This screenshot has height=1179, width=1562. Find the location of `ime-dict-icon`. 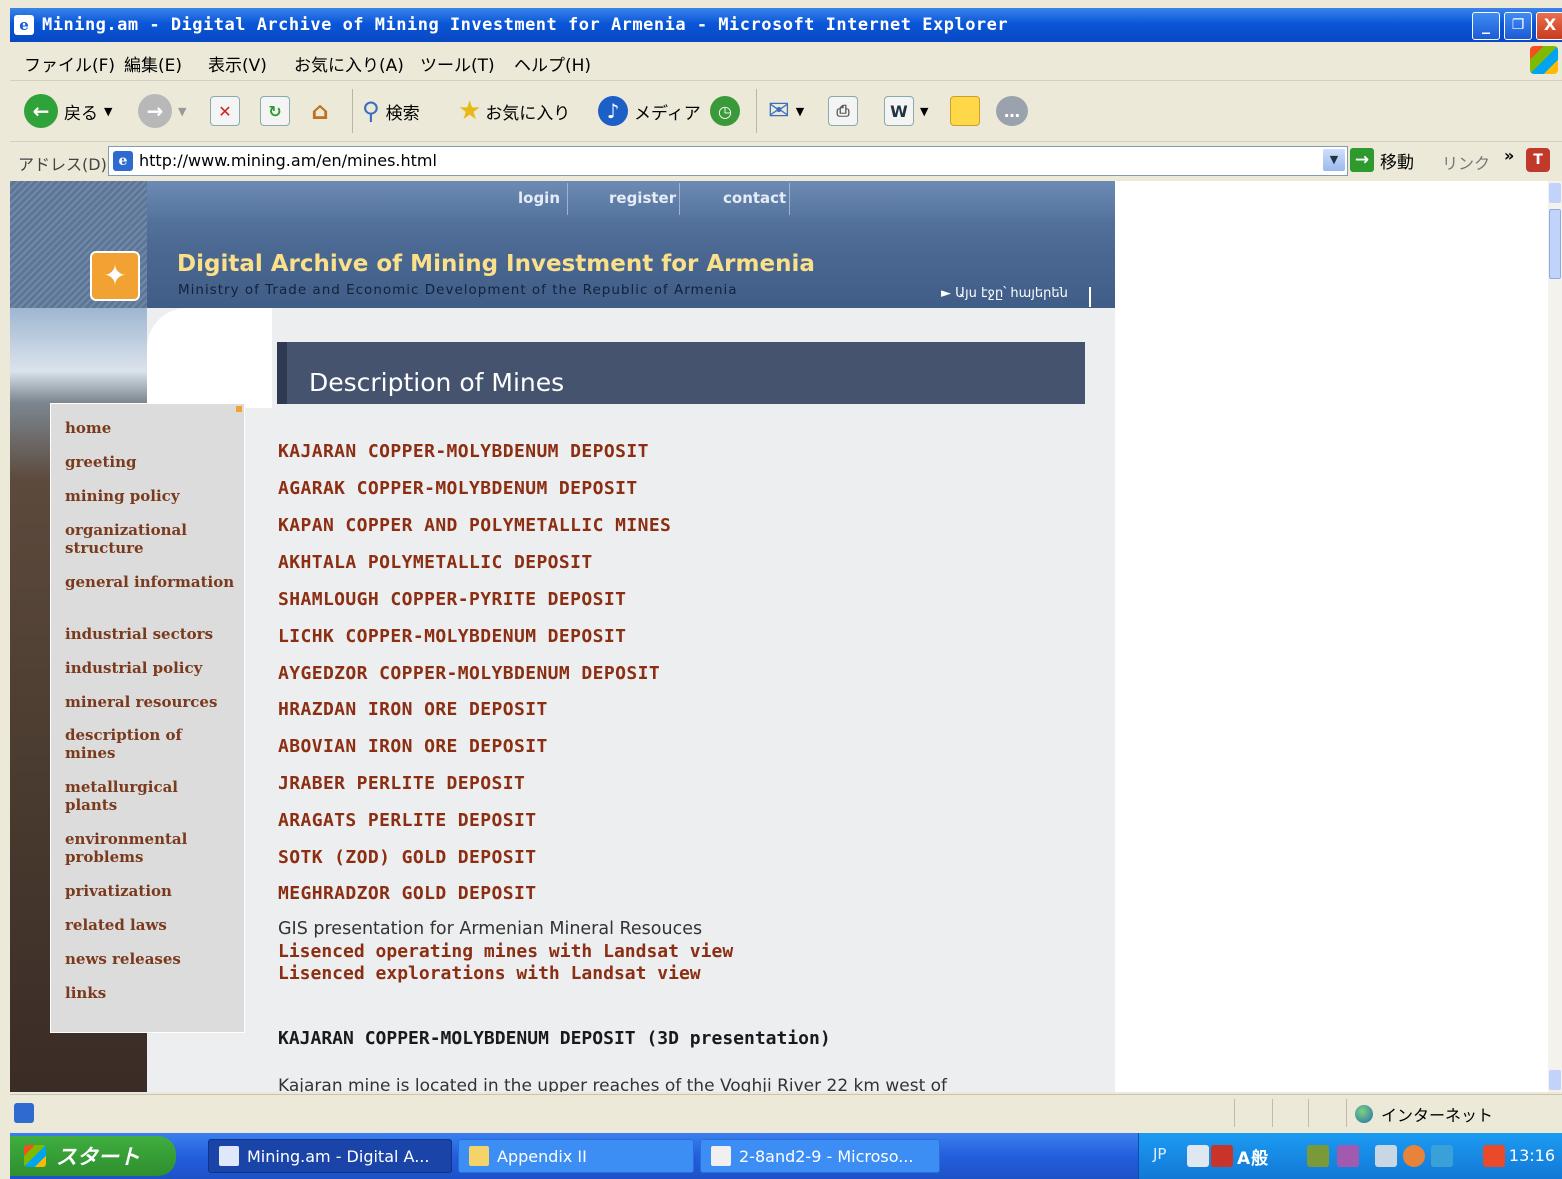

ime-dict-icon is located at coordinates (1348, 1156).